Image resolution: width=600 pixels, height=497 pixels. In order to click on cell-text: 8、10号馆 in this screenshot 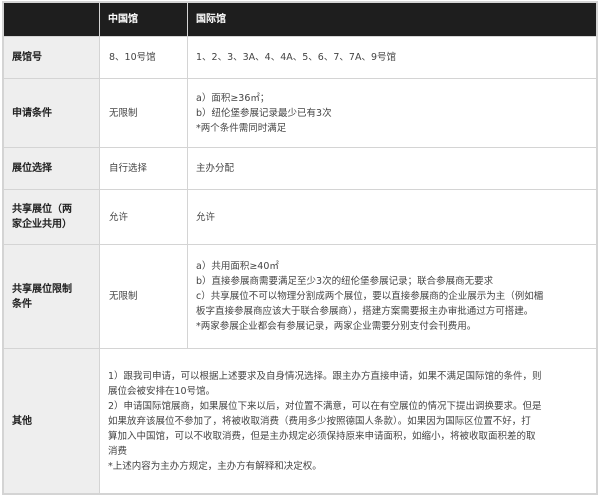, I will do `click(132, 57)`.